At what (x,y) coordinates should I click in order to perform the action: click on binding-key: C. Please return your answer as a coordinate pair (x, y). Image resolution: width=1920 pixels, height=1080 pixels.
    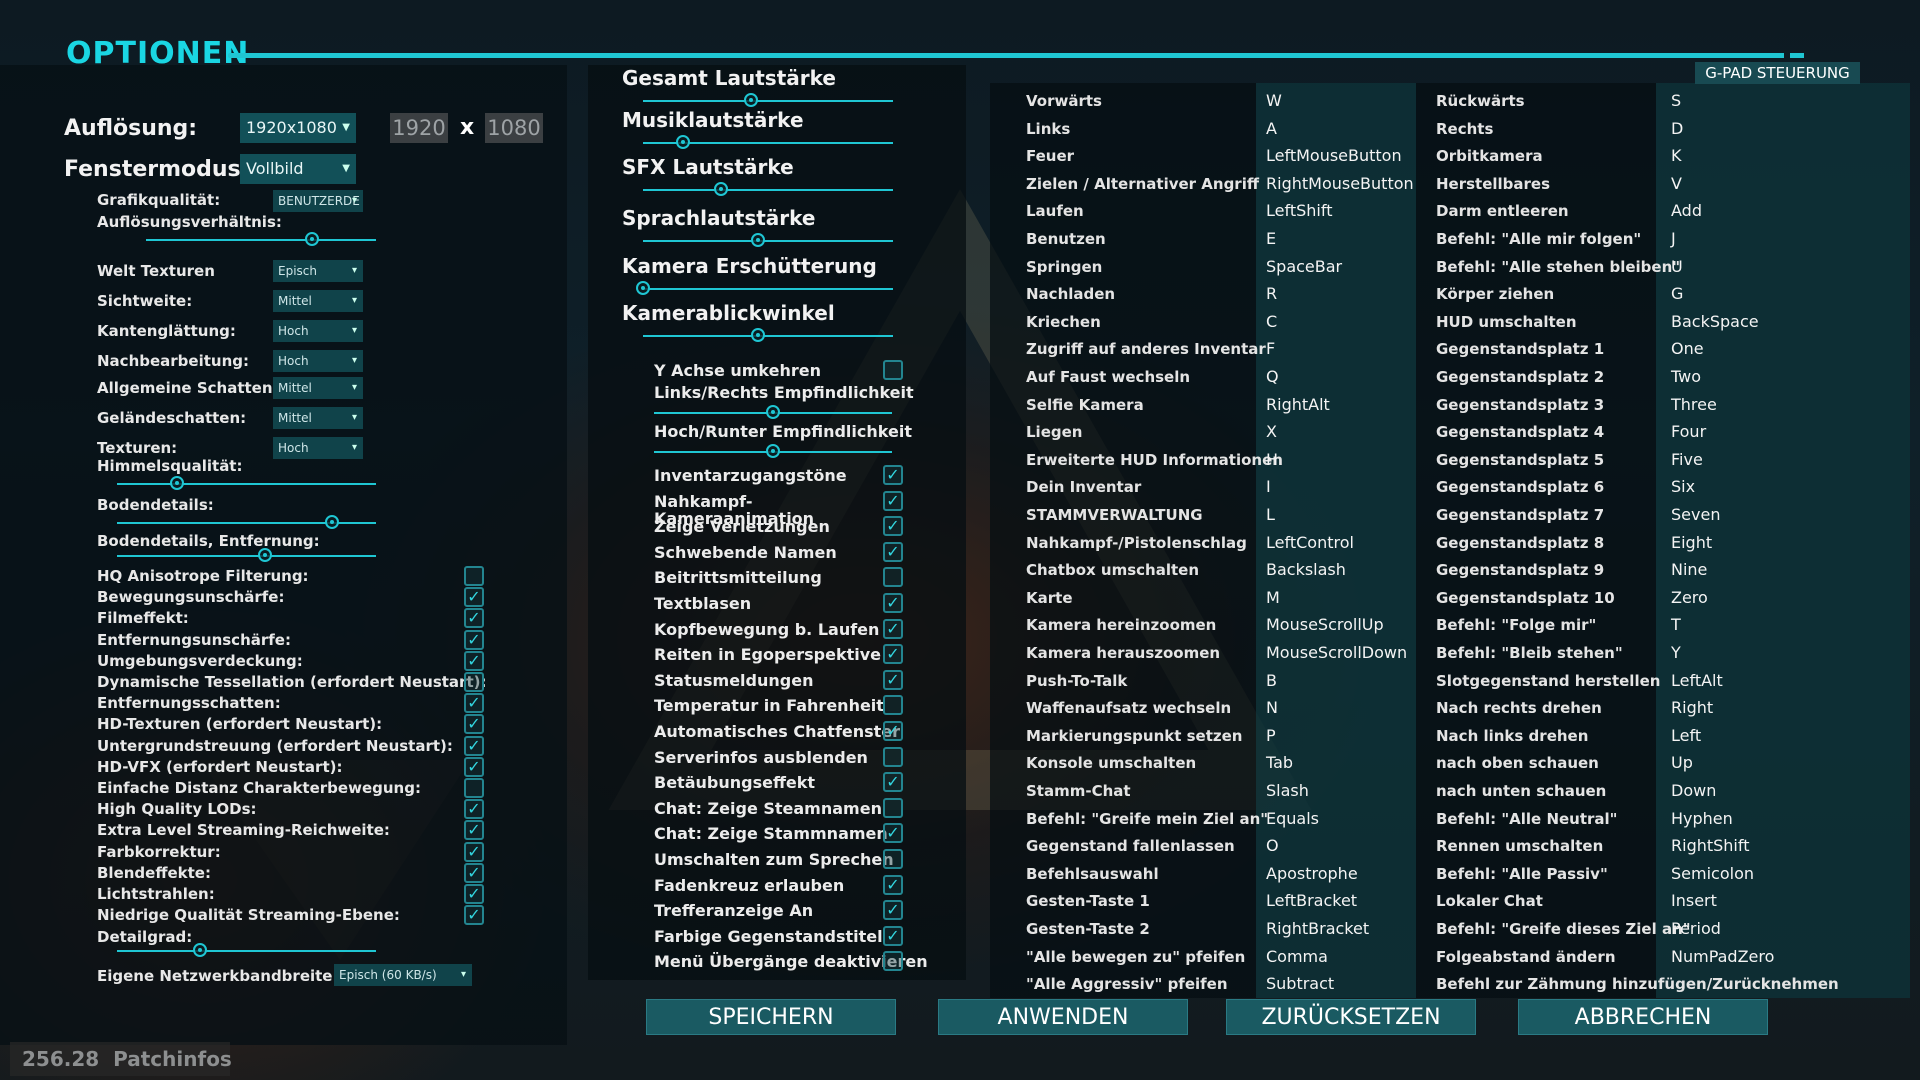
    Looking at the image, I should click on (1271, 321).